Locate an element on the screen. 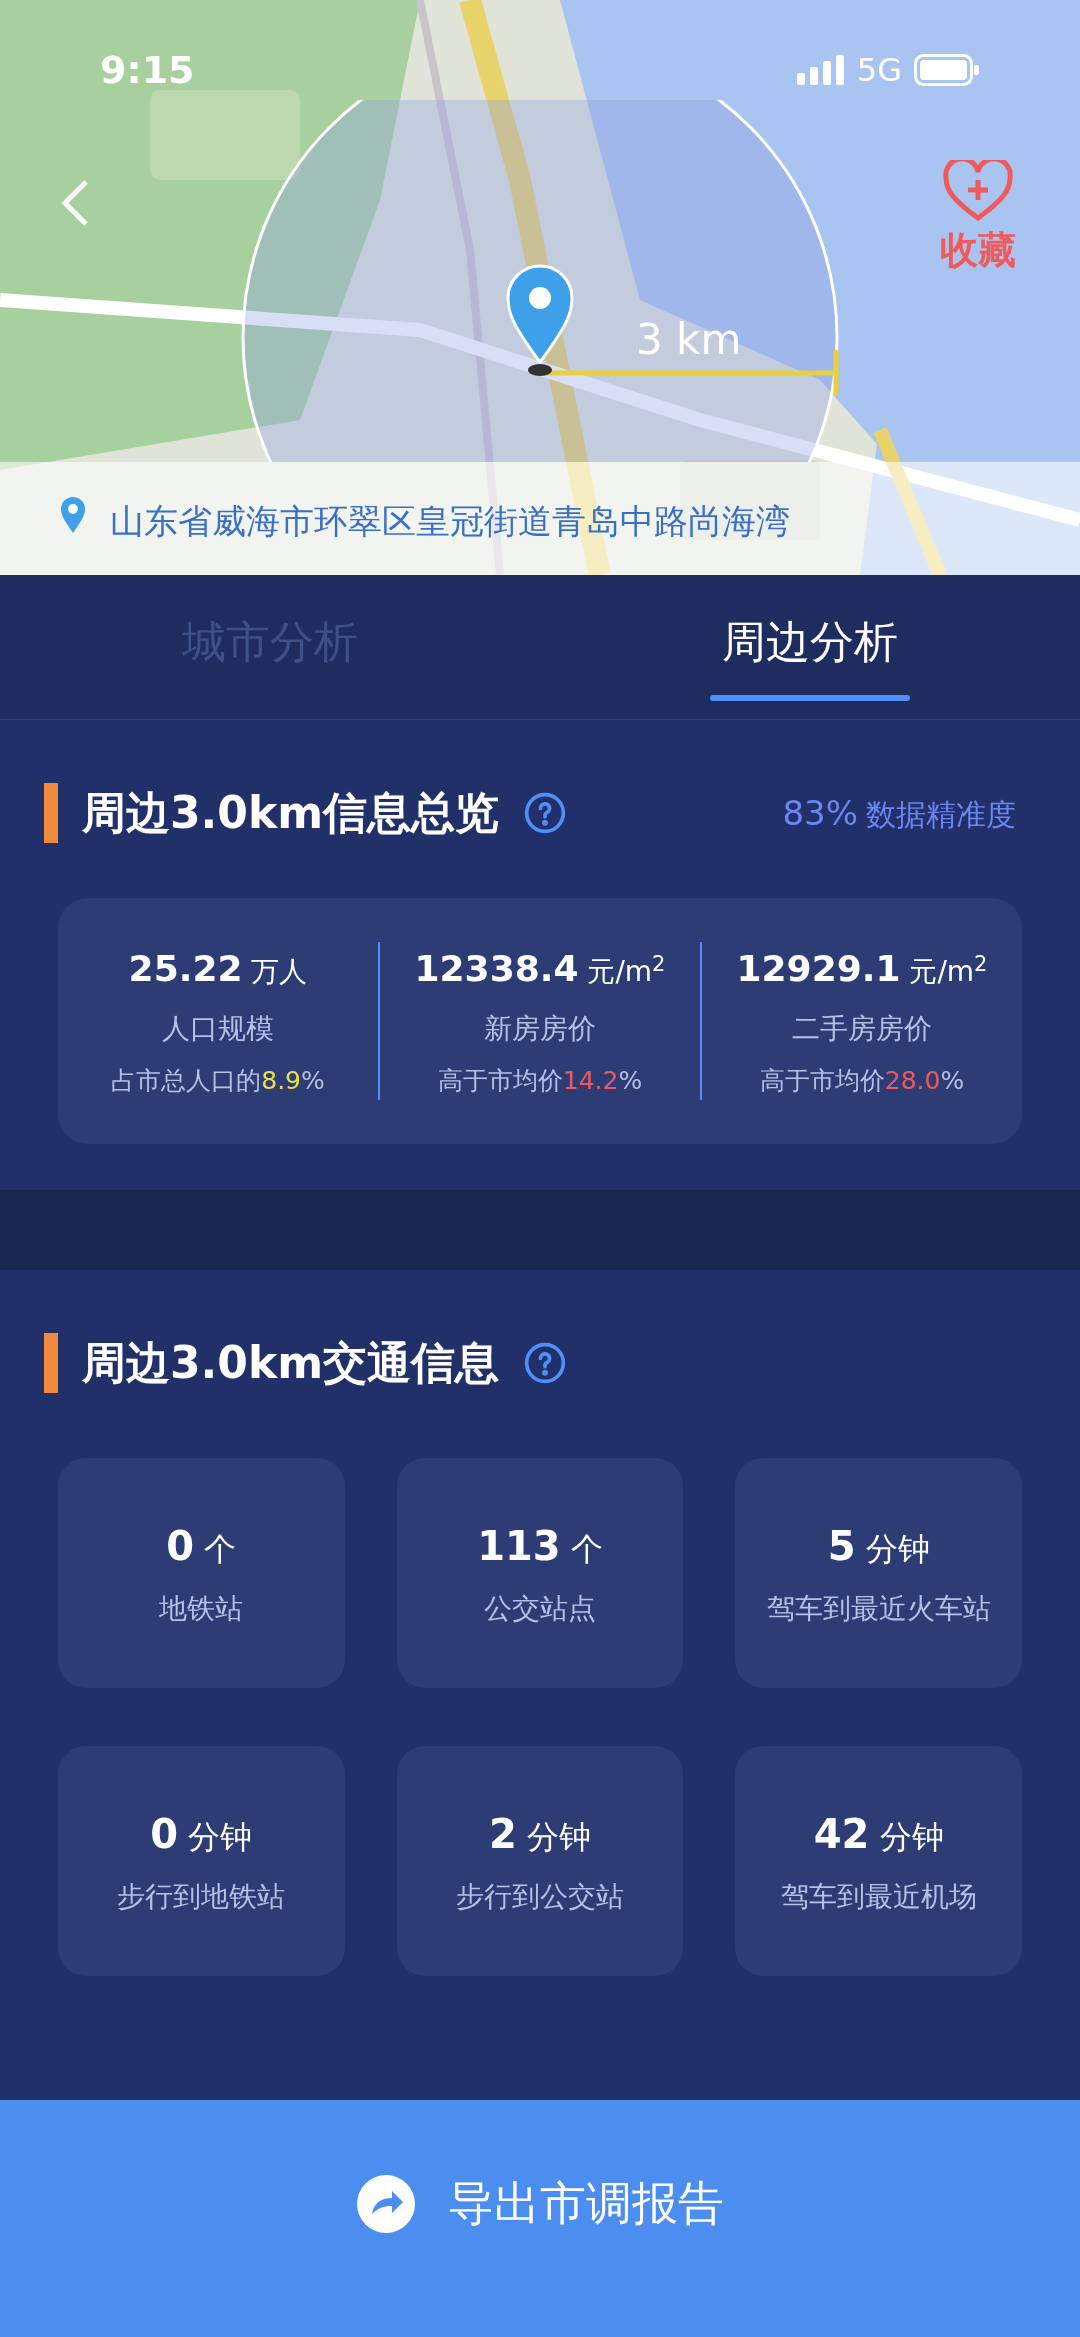 The width and height of the screenshot is (1080, 2337). heart-plus-icon is located at coordinates (978, 191).